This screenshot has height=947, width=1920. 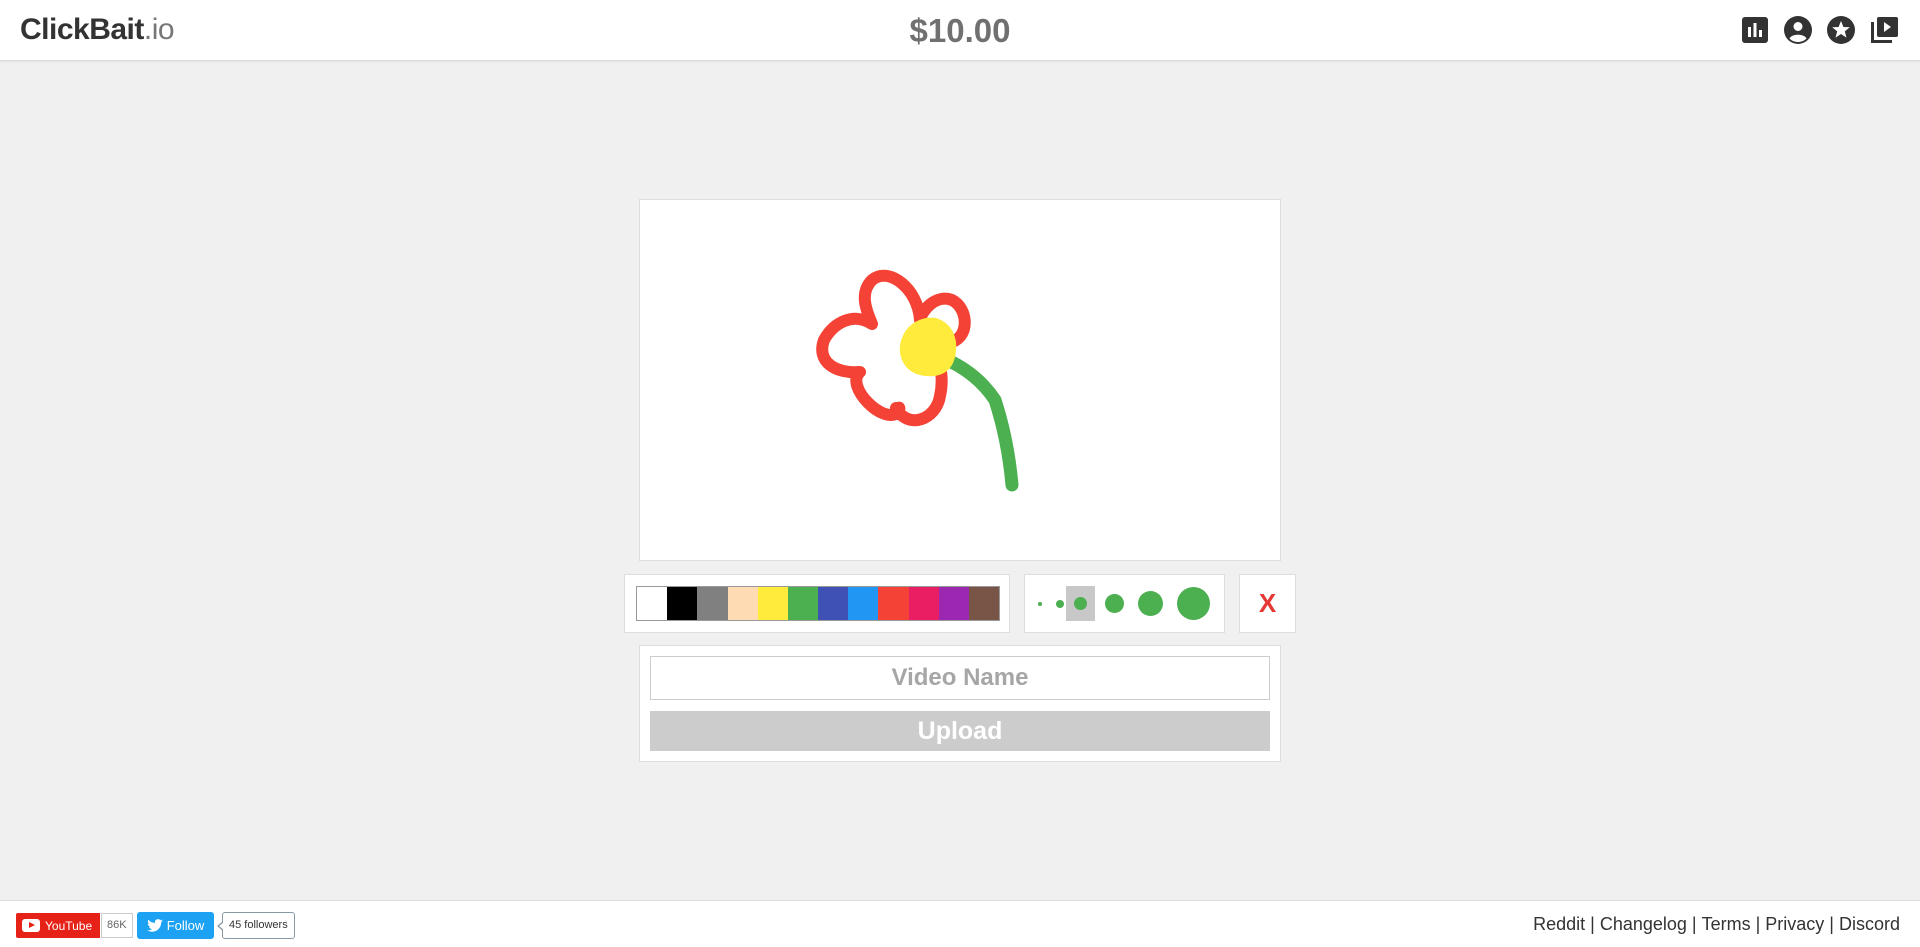 What do you see at coordinates (1755, 30) in the screenshot?
I see `stats-icon` at bounding box center [1755, 30].